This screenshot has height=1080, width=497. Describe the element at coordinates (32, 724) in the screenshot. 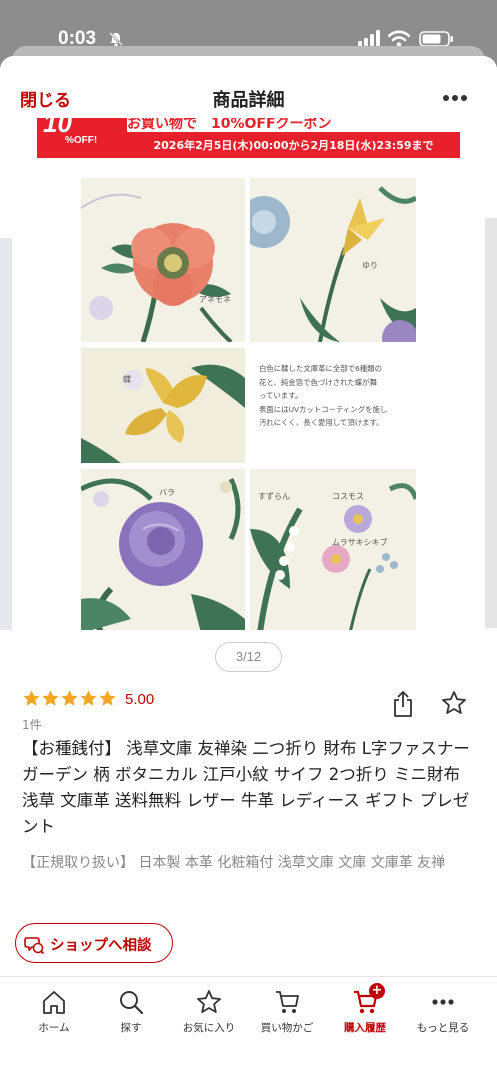

I see `review-count: 1件` at that location.